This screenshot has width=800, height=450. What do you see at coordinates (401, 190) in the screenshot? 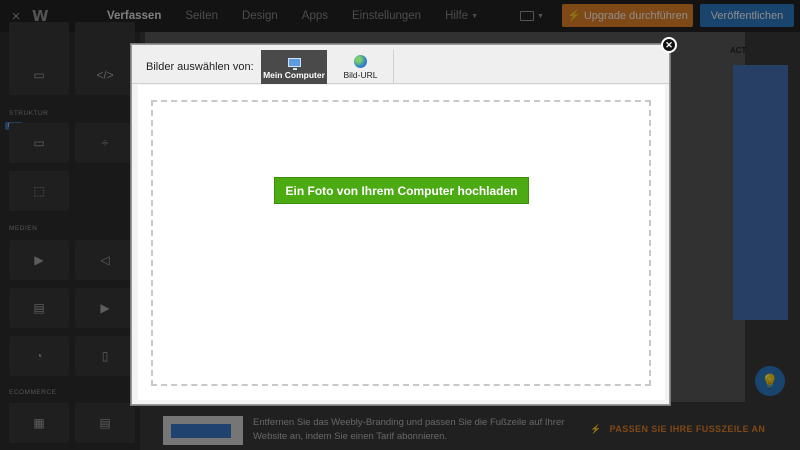
I see `upload-photo-button: Ein Foto von Ihrem Computer hochladen` at bounding box center [401, 190].